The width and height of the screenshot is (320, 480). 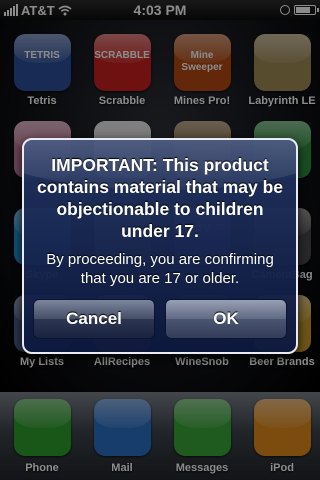 I want to click on cancel-button-label: Cancel, so click(x=94, y=318).